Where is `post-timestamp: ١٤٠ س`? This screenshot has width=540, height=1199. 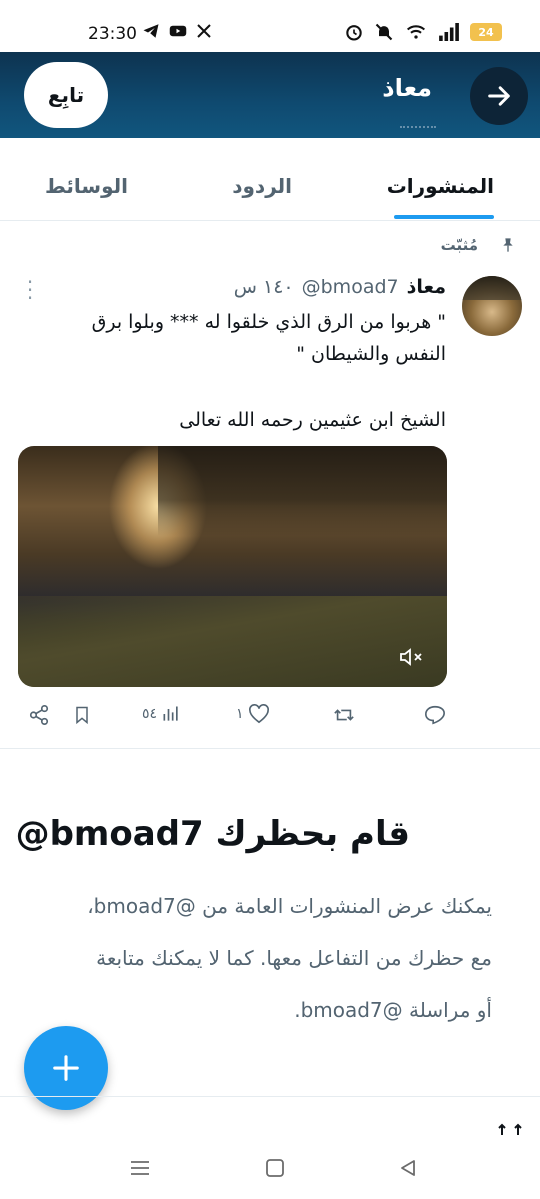 post-timestamp: ١٤٠ س is located at coordinates (263, 287).